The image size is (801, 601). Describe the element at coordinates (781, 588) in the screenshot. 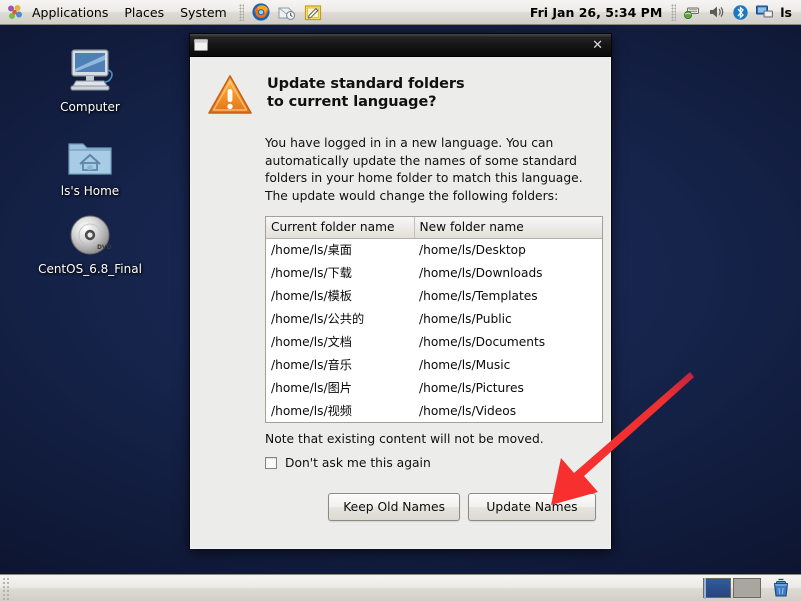

I see `trash-icon` at that location.